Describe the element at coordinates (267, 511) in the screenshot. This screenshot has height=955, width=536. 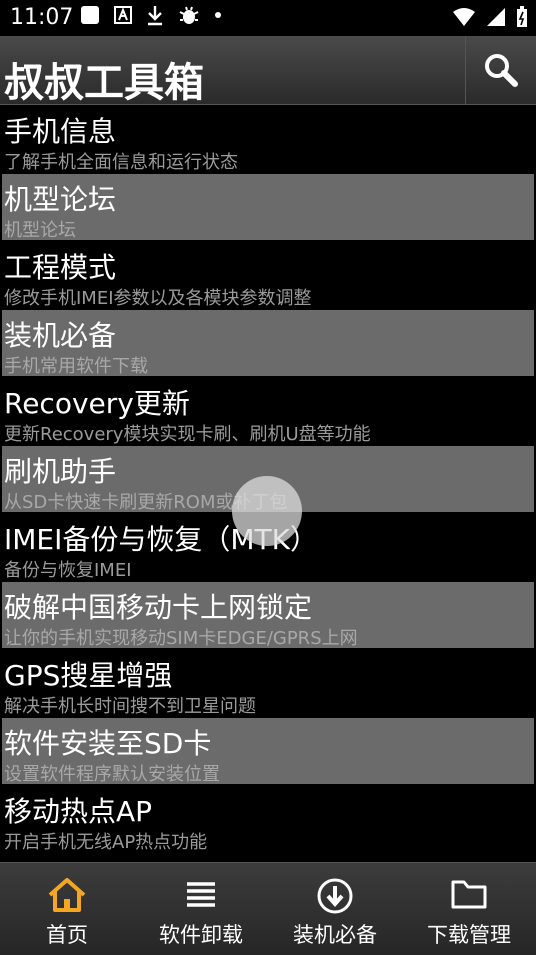
I see `touch-indicator` at that location.